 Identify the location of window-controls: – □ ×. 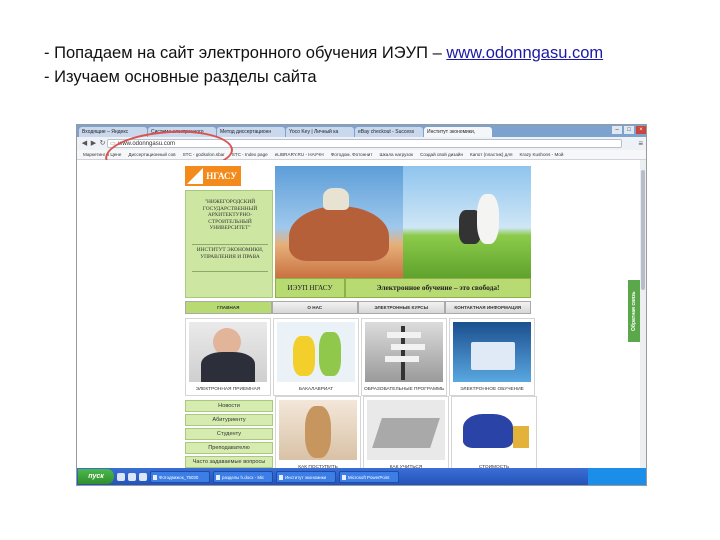
(629, 130).